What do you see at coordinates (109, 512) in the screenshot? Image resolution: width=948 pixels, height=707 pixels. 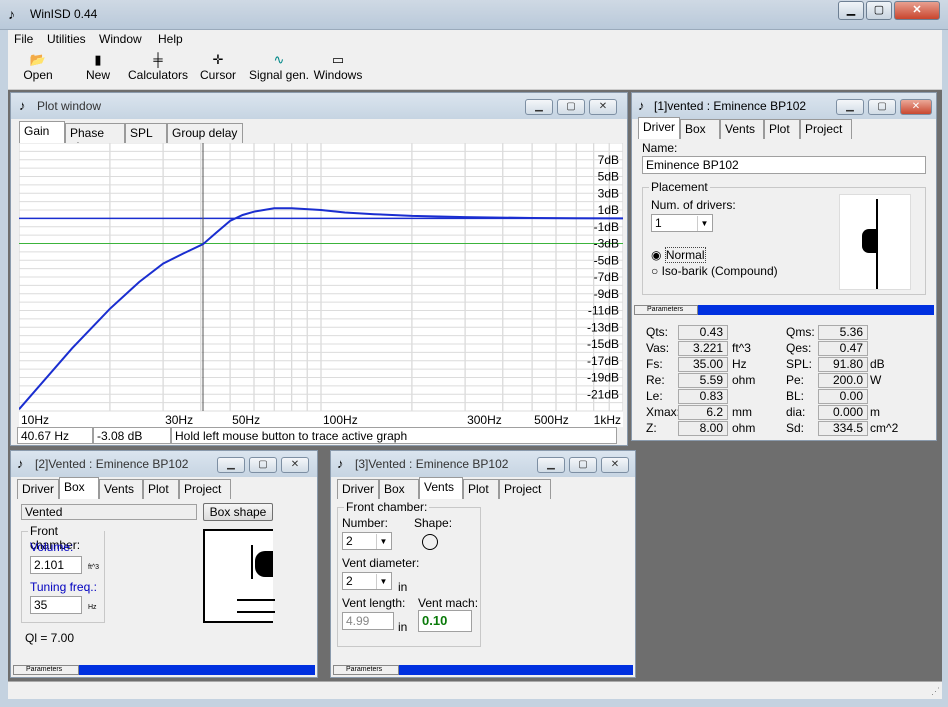 I see `box-type-field: Vented` at bounding box center [109, 512].